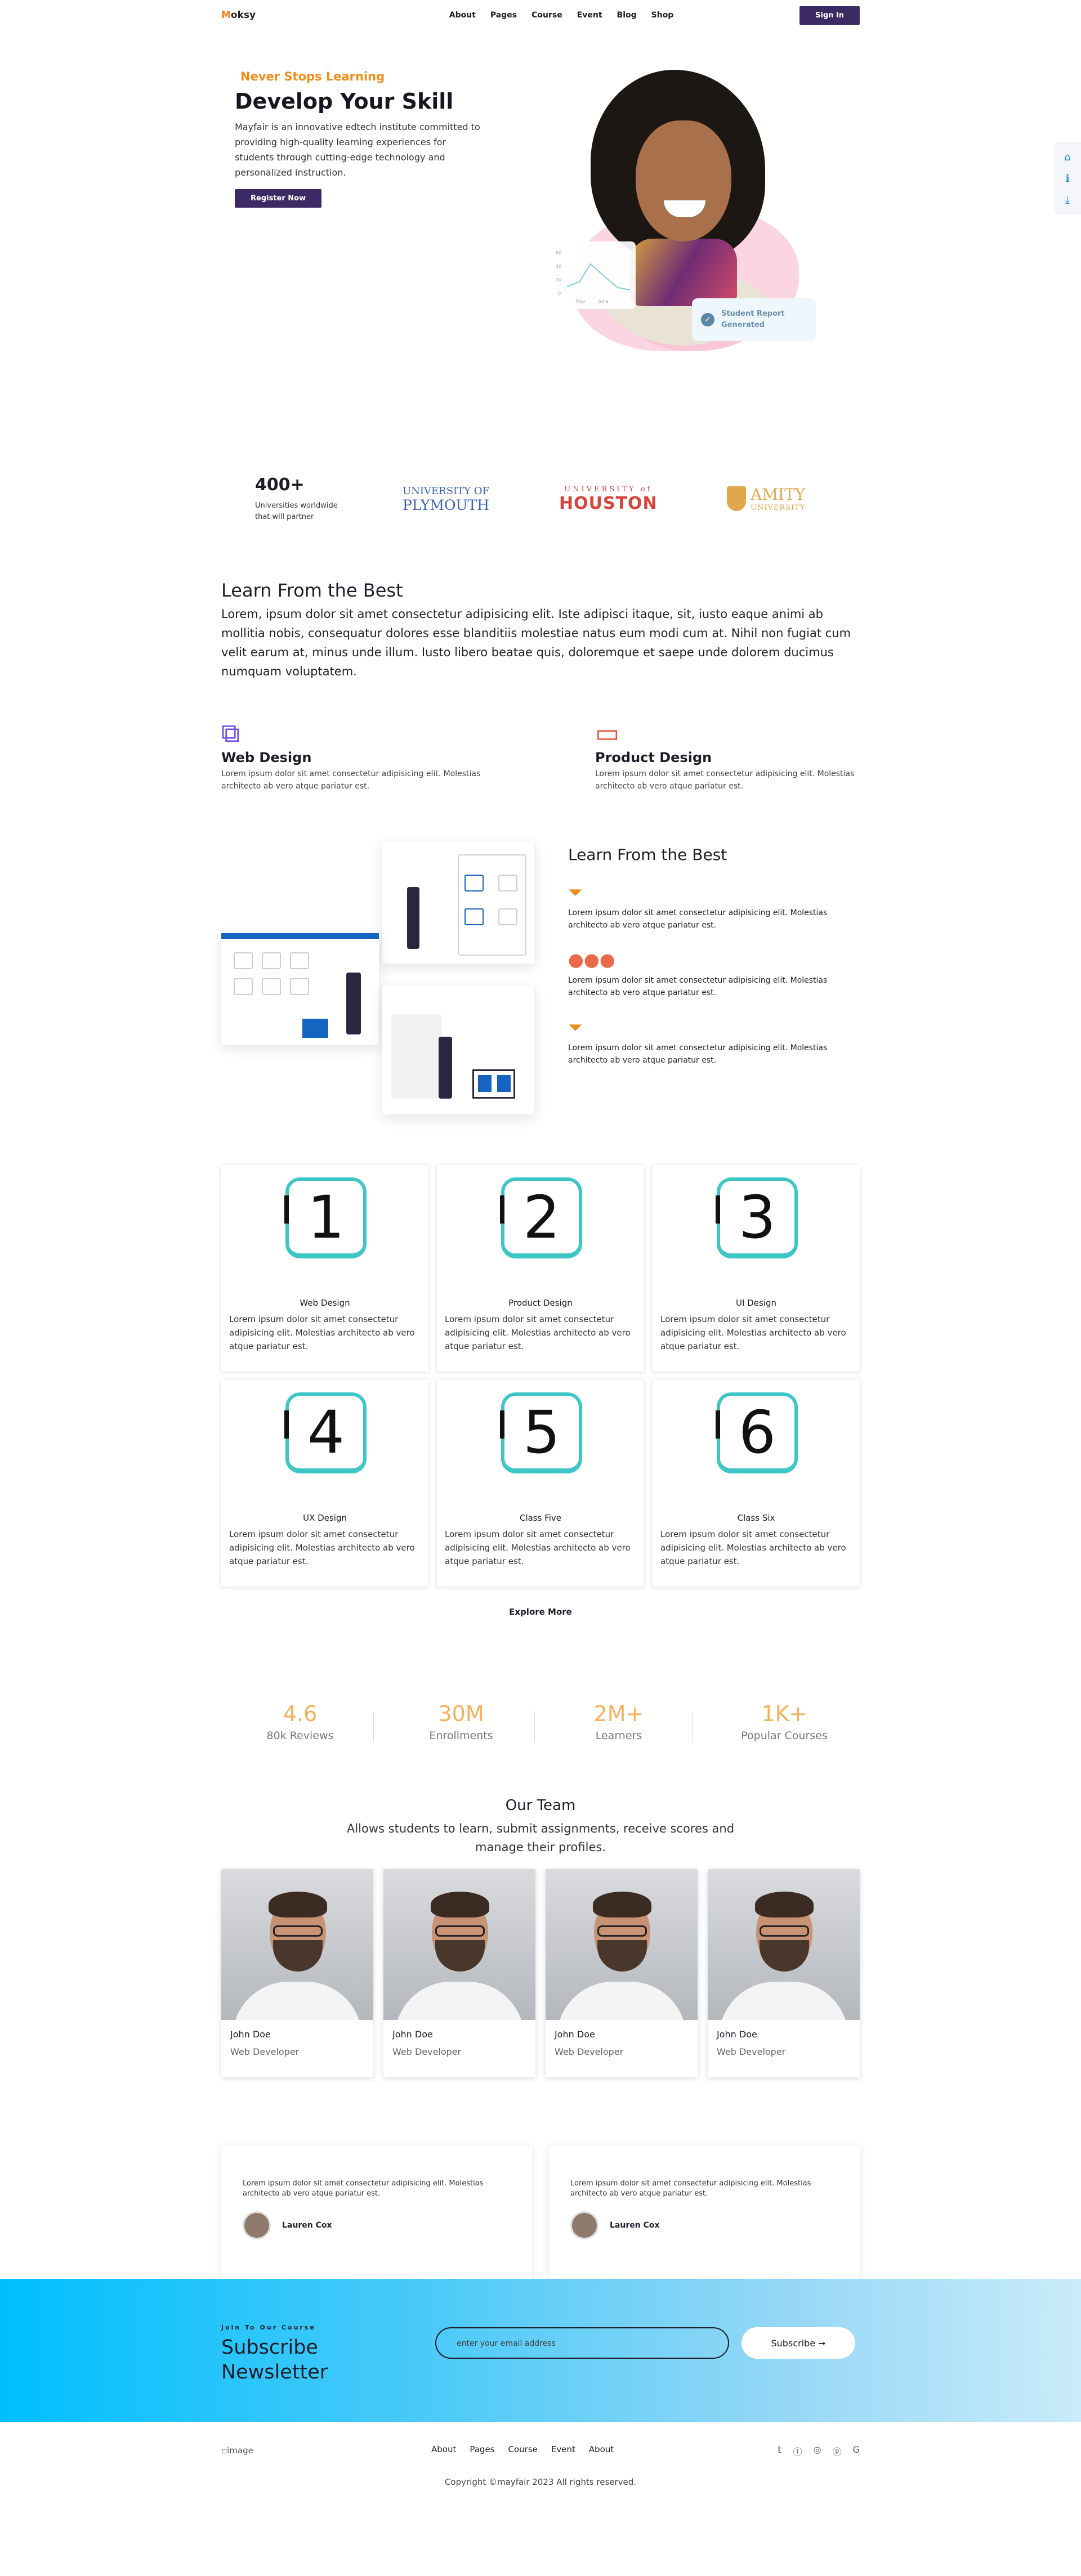  Describe the element at coordinates (300, 1736) in the screenshot. I see `stat-label: 80k Reviews` at that location.